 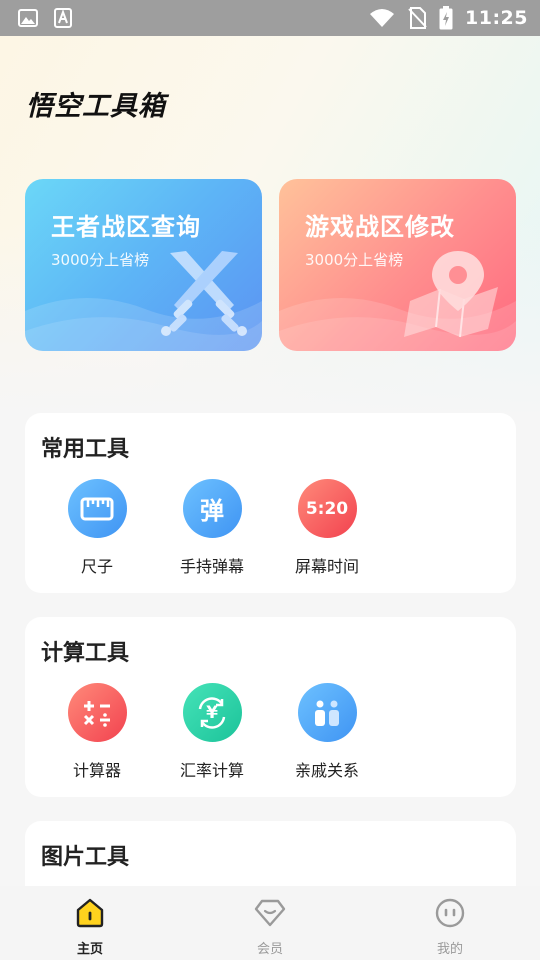 What do you see at coordinates (211, 566) in the screenshot?
I see `tool-label: 手持弹幕` at bounding box center [211, 566].